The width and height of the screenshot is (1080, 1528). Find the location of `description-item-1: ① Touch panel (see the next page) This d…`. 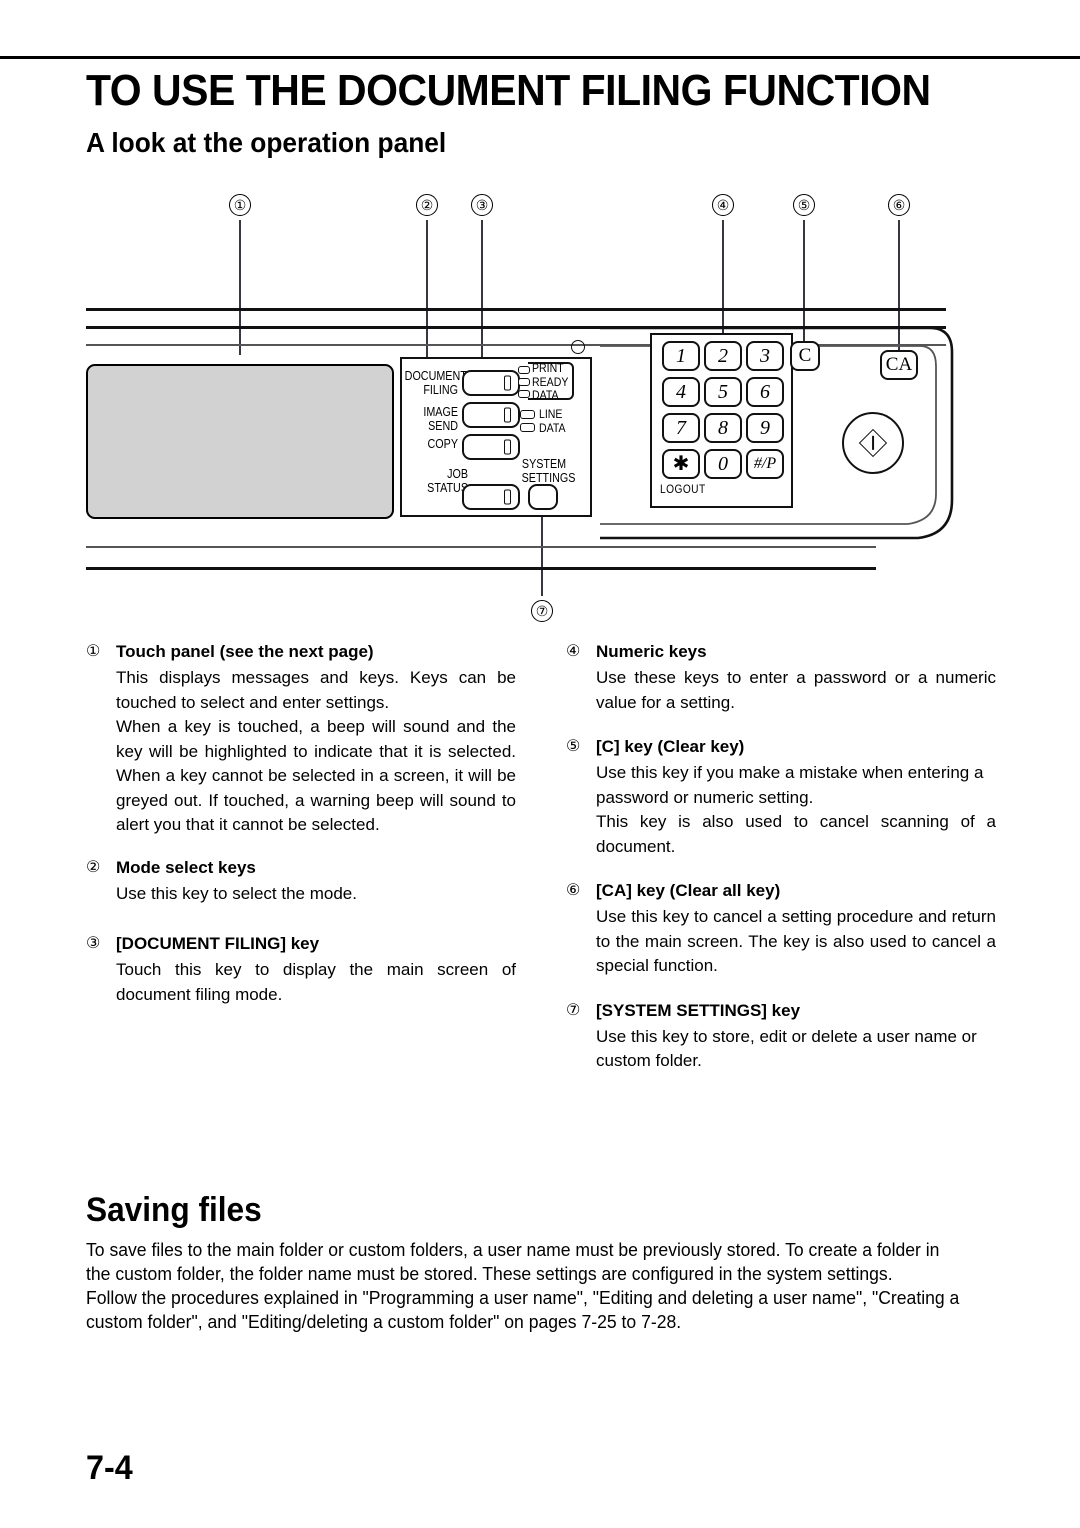

description-item-1: ① Touch panel (see the next page) This d… is located at coordinates (301, 739).